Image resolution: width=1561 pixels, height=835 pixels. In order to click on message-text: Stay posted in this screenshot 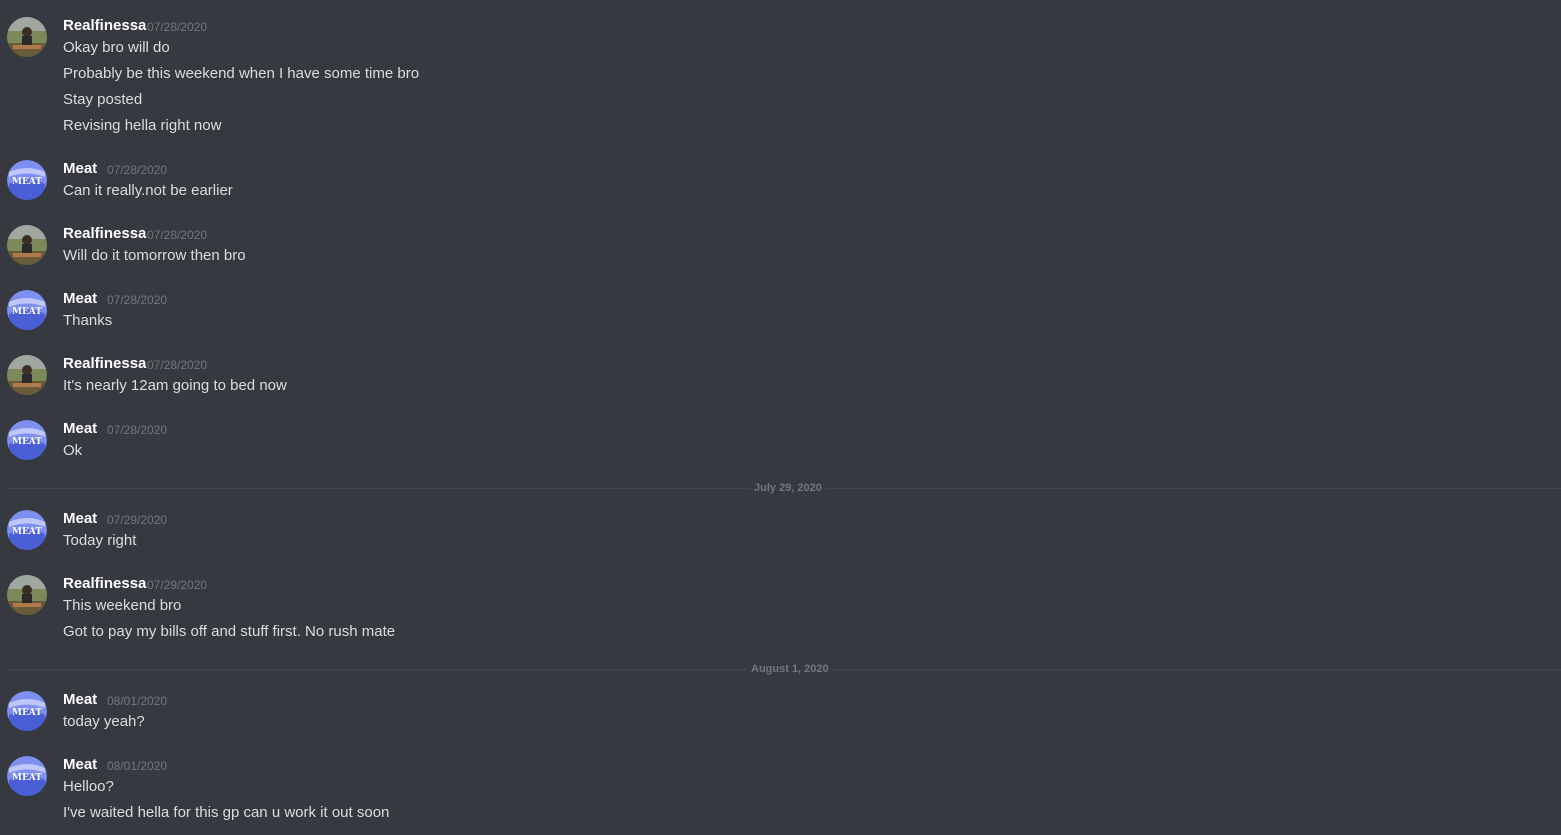, I will do `click(103, 99)`.